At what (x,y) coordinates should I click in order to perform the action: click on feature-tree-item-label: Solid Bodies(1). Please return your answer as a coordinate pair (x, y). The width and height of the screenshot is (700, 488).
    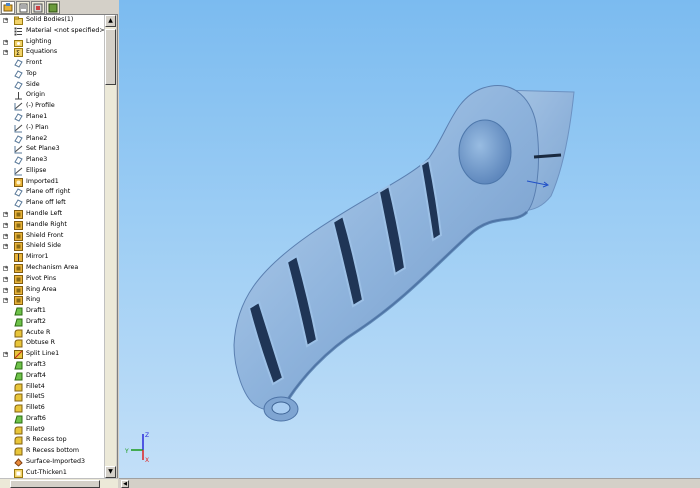
    Looking at the image, I should click on (50, 19).